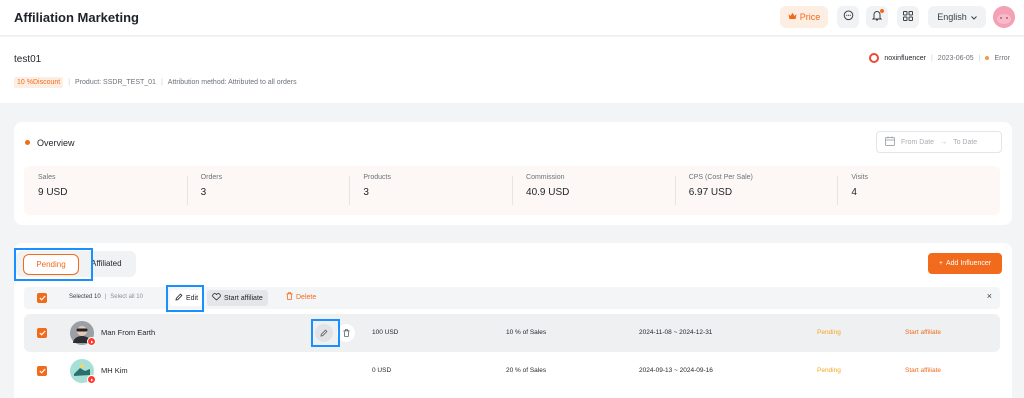  I want to click on chat-button, so click(848, 17).